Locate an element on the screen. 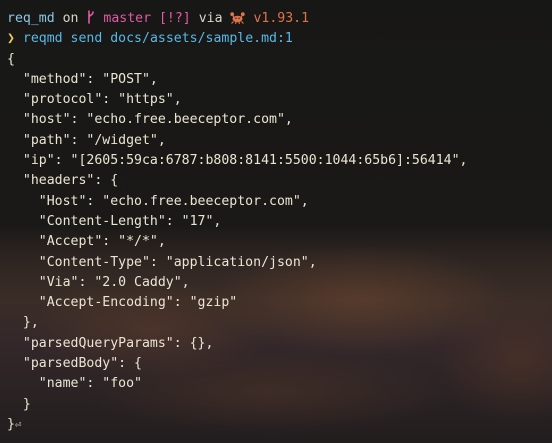 The height and width of the screenshot is (443, 552). output-line: "Host": "echo.free.beeceptor.com", is located at coordinates (158, 201).